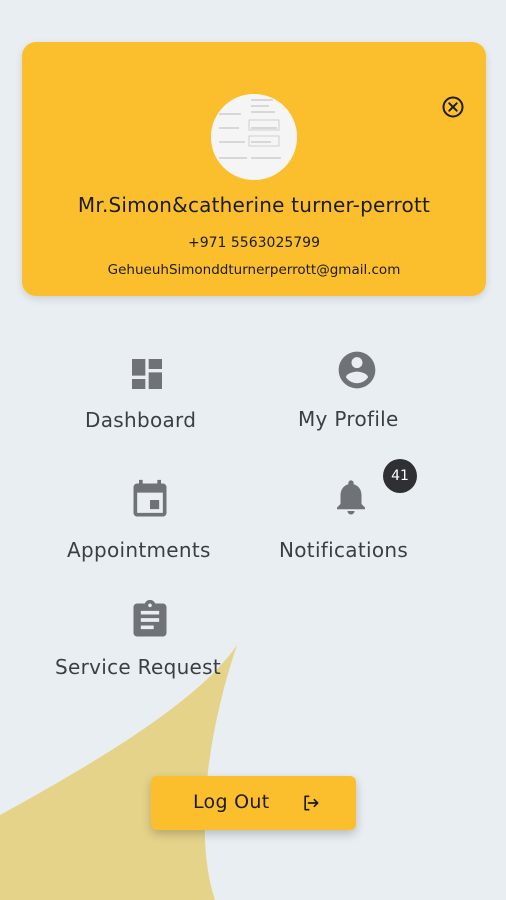 This screenshot has width=506, height=900. What do you see at coordinates (351, 497) in the screenshot?
I see `bell-icon` at bounding box center [351, 497].